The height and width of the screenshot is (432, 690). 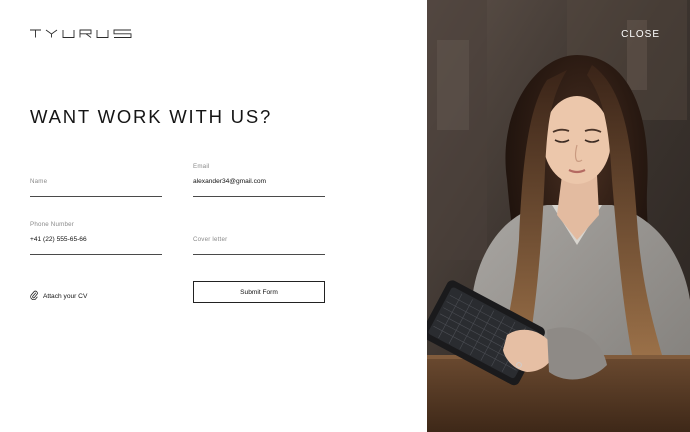 I want to click on name-label: Name, so click(x=39, y=181).